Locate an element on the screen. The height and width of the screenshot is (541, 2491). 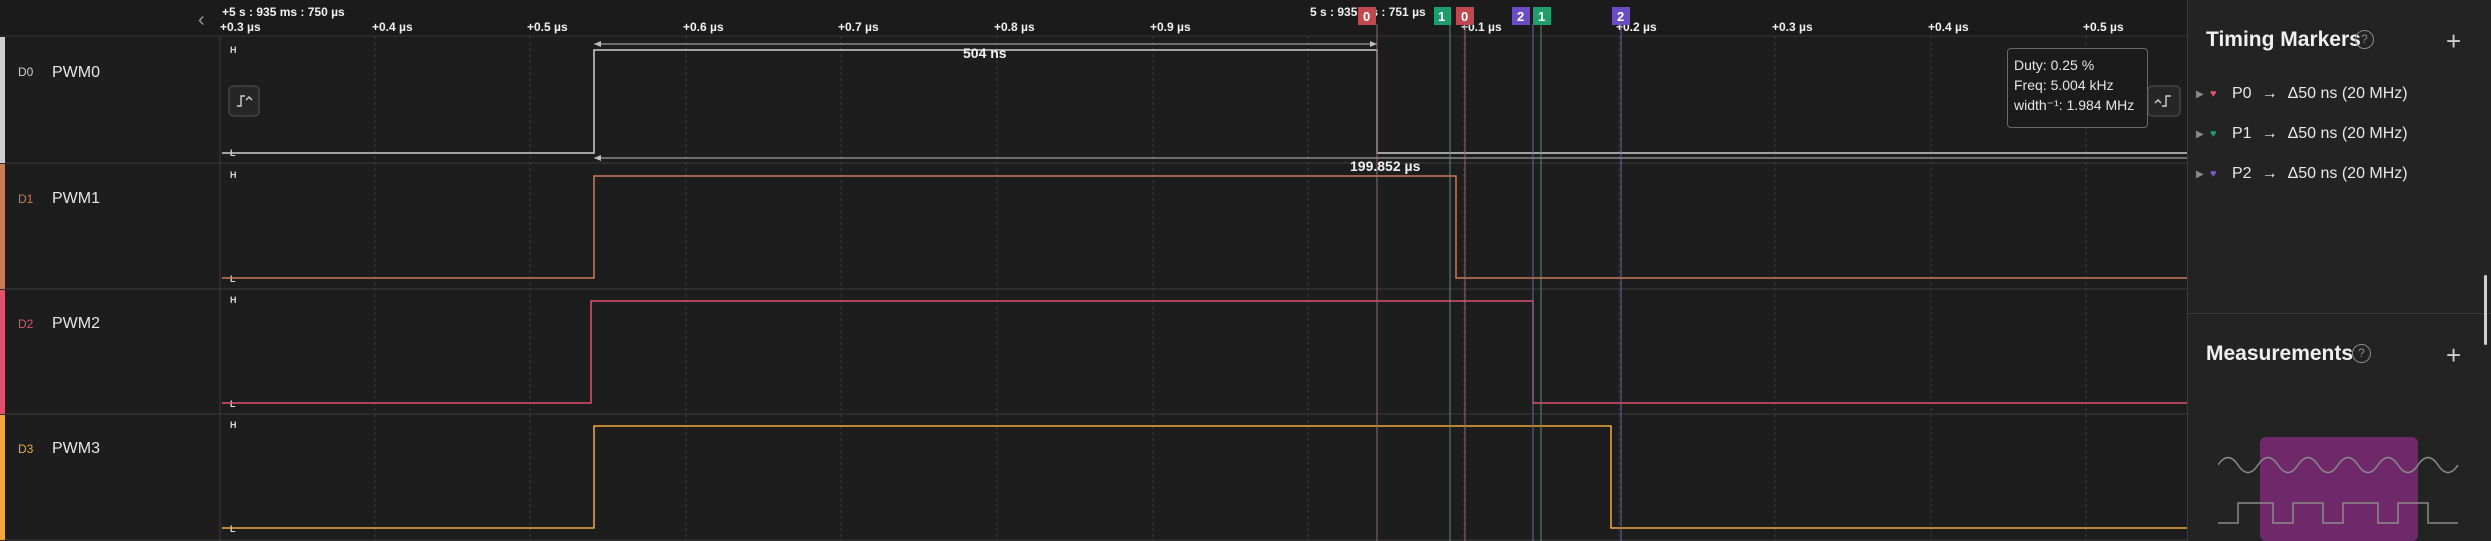
tick-label: +0.8 µs is located at coordinates (1014, 27).